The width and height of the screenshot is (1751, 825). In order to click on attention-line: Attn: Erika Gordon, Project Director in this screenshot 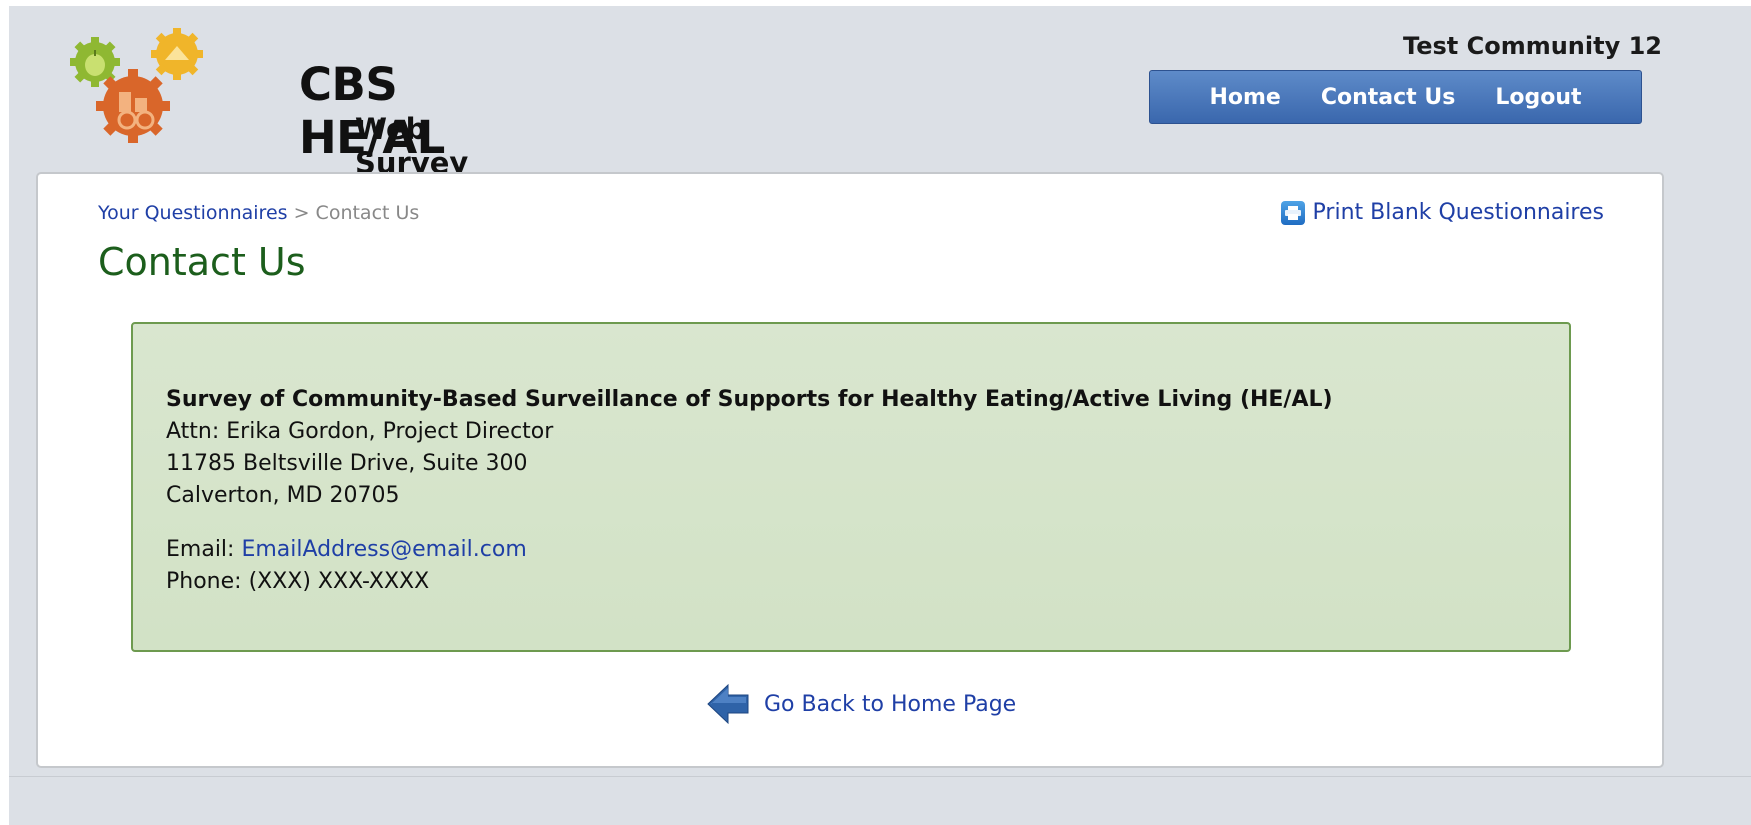, I will do `click(360, 431)`.